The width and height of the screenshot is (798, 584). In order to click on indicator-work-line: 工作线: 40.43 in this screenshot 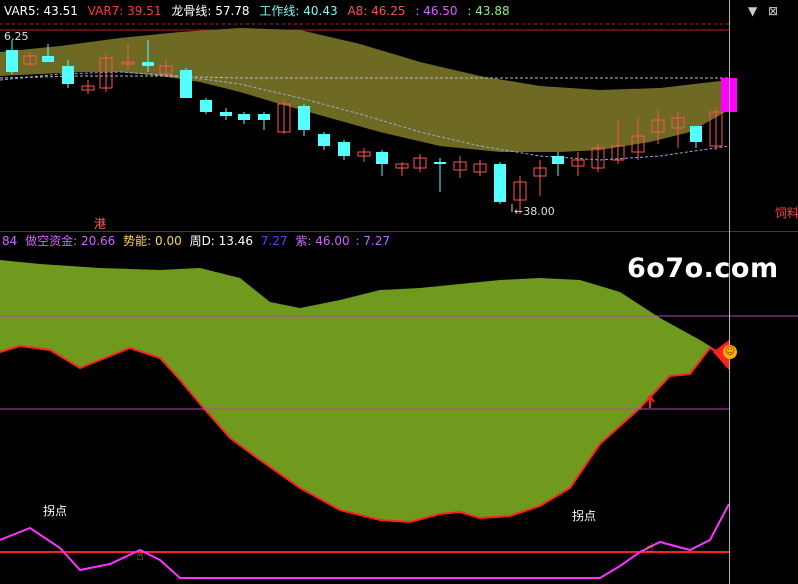, I will do `click(298, 11)`.